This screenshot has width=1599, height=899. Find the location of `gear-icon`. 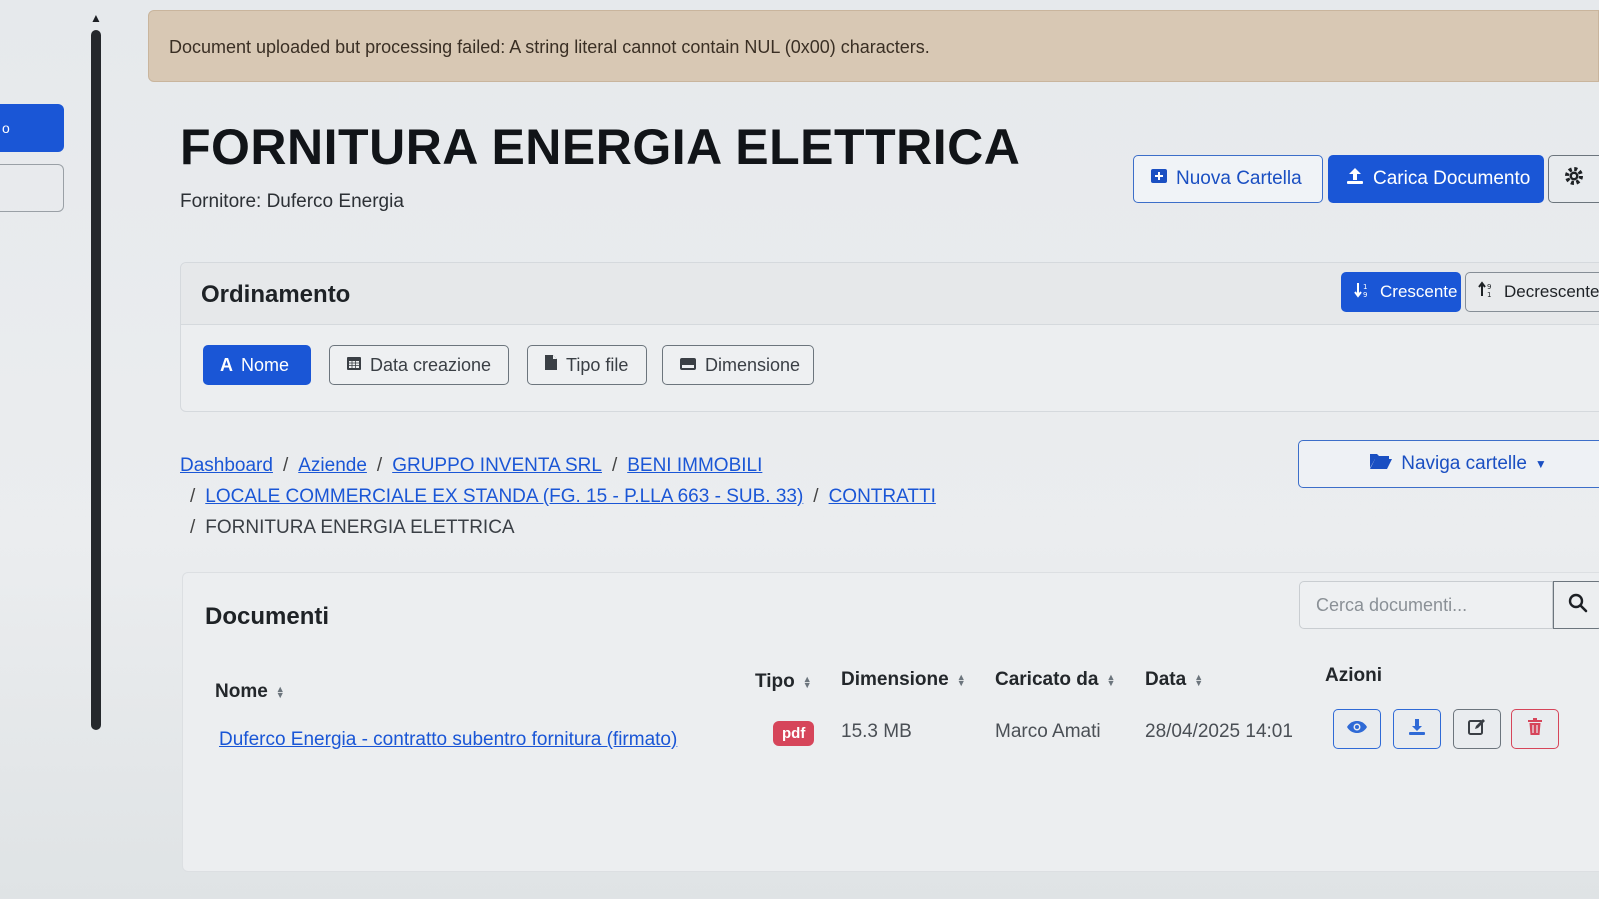

gear-icon is located at coordinates (1574, 179).